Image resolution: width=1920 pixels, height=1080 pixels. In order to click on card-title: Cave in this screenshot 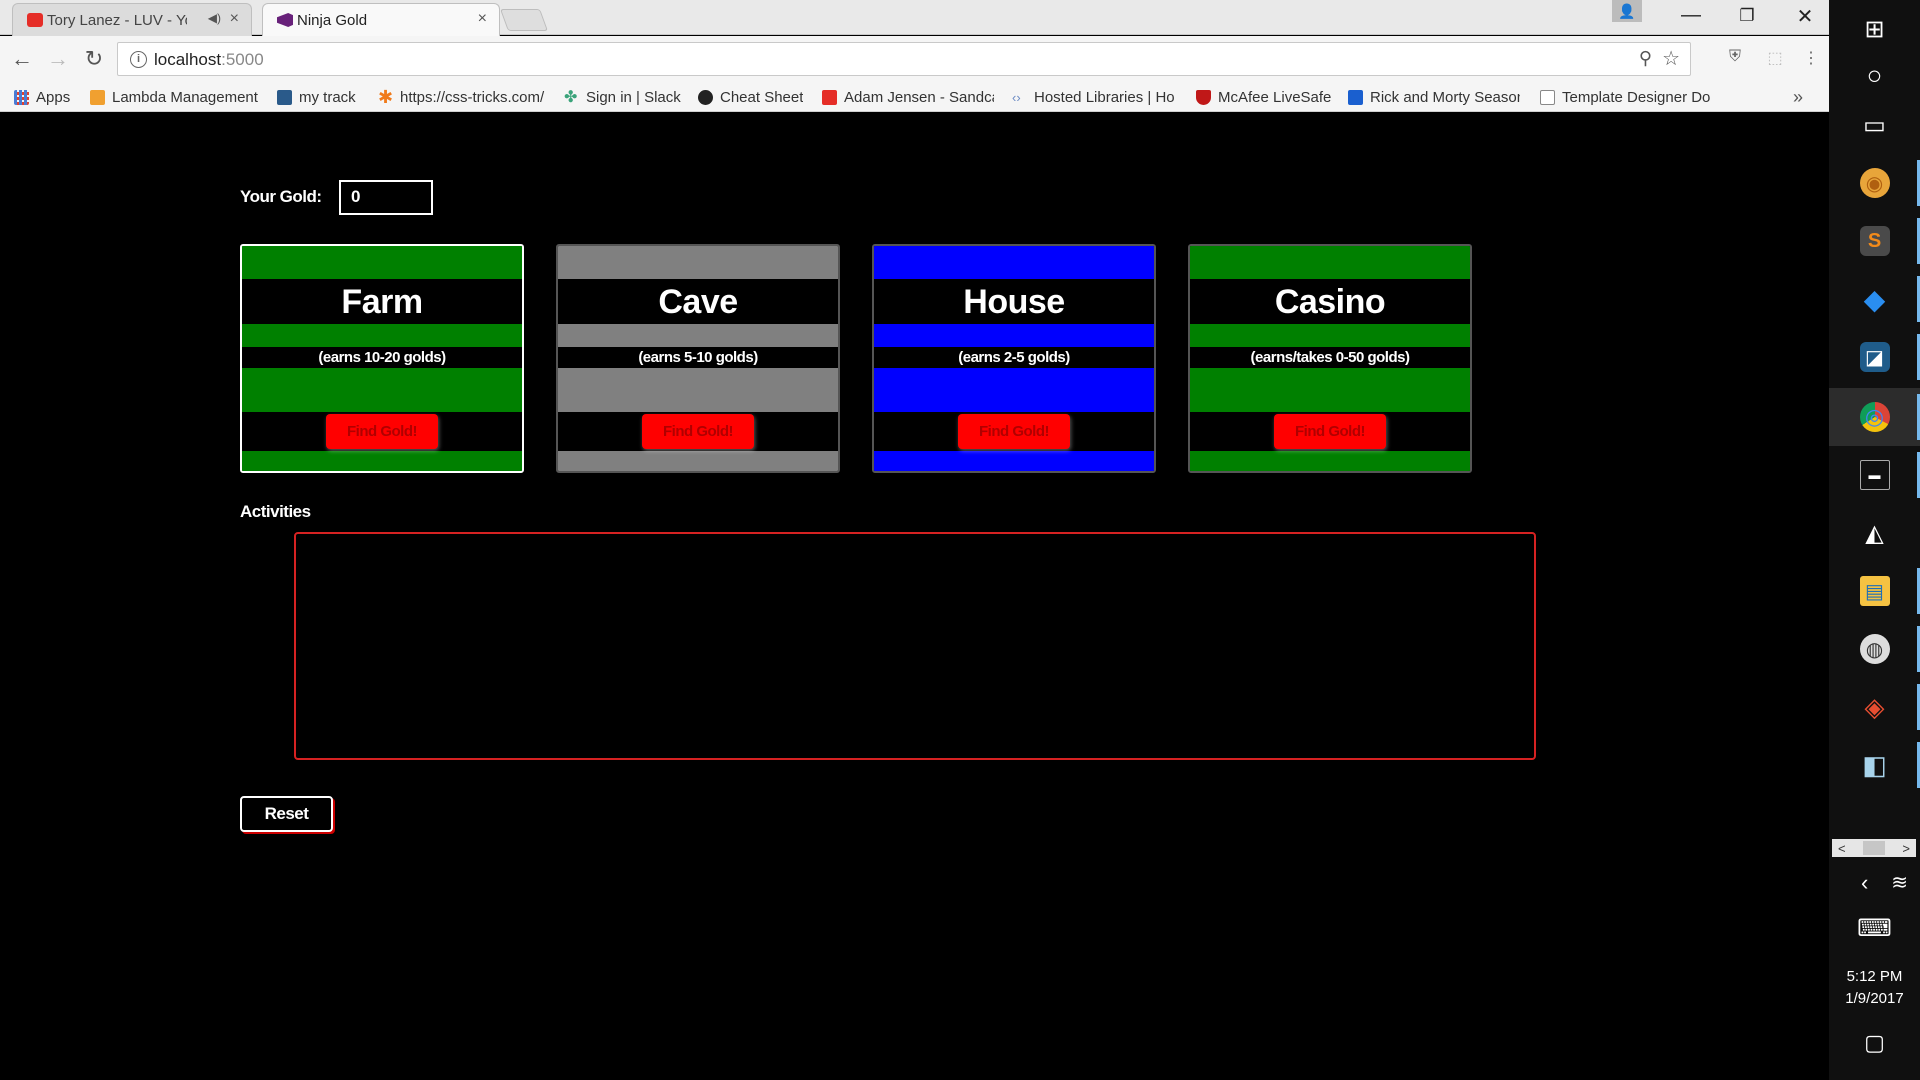, I will do `click(698, 302)`.